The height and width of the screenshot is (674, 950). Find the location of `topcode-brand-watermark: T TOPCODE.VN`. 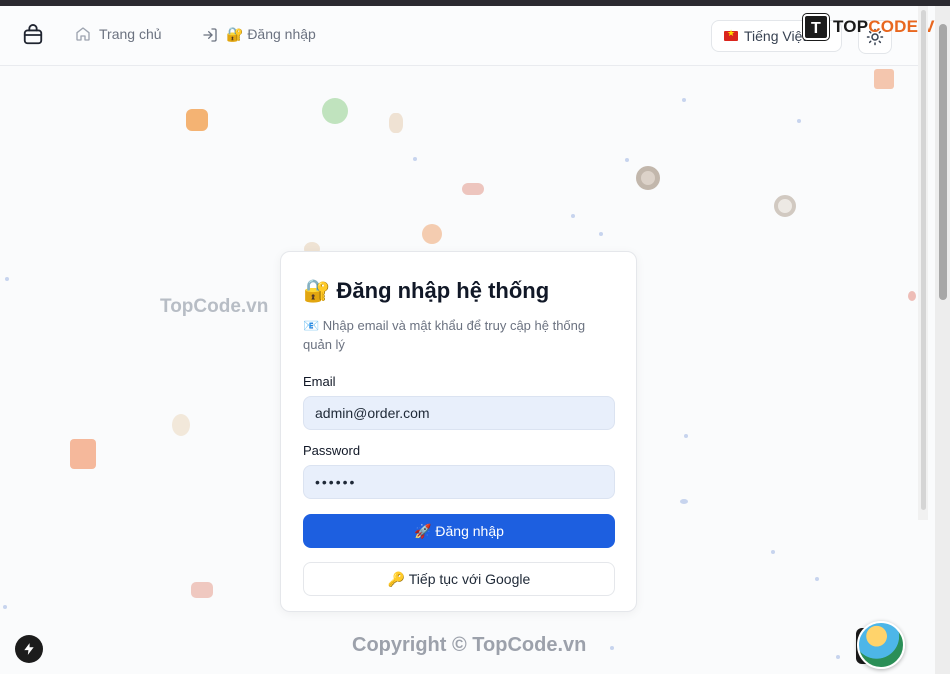

topcode-brand-watermark: T TOPCODE.VN is located at coordinates (869, 27).